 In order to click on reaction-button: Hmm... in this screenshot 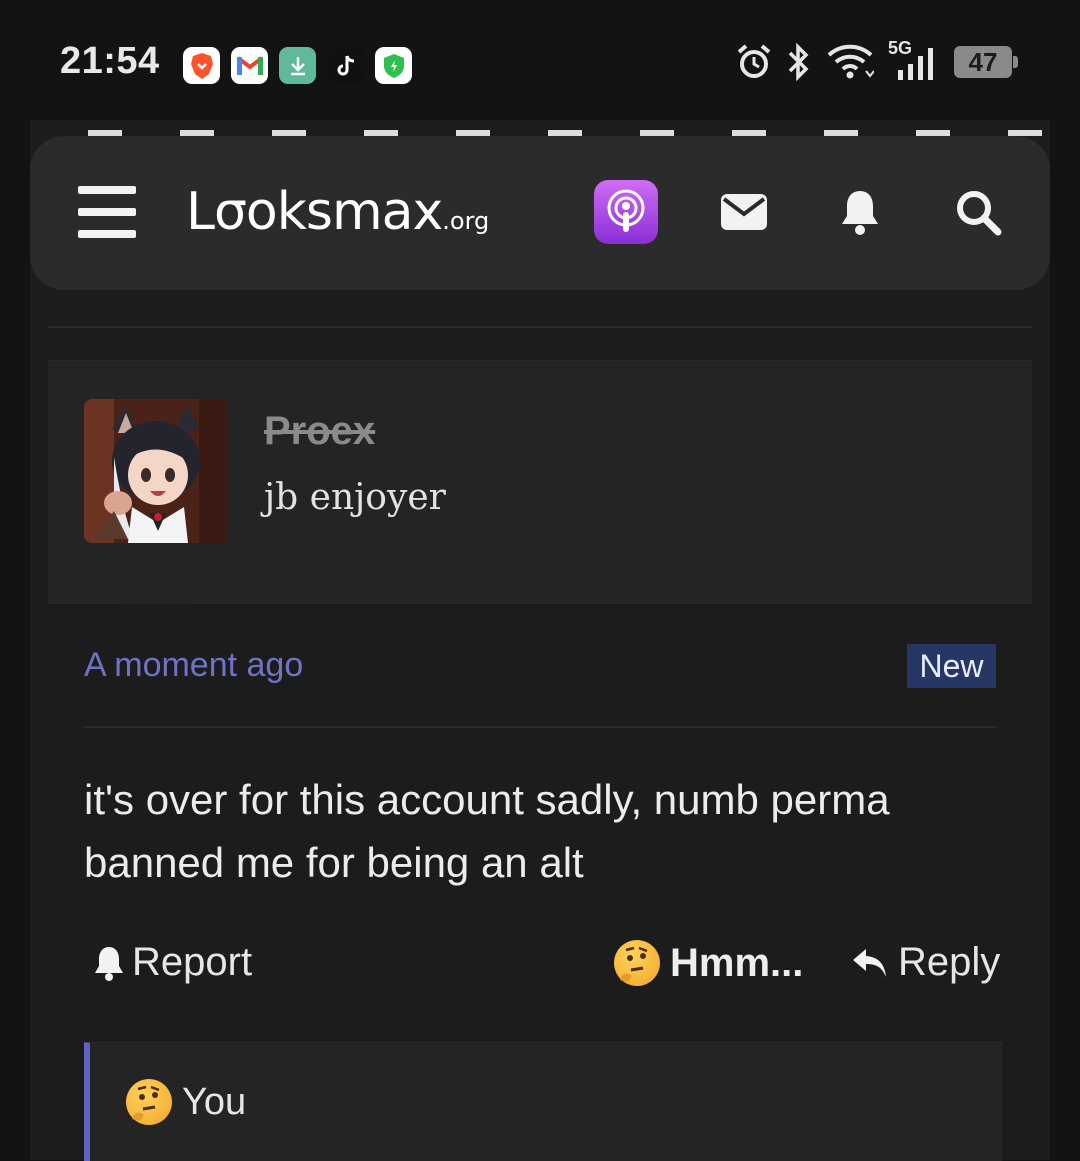, I will do `click(708, 963)`.